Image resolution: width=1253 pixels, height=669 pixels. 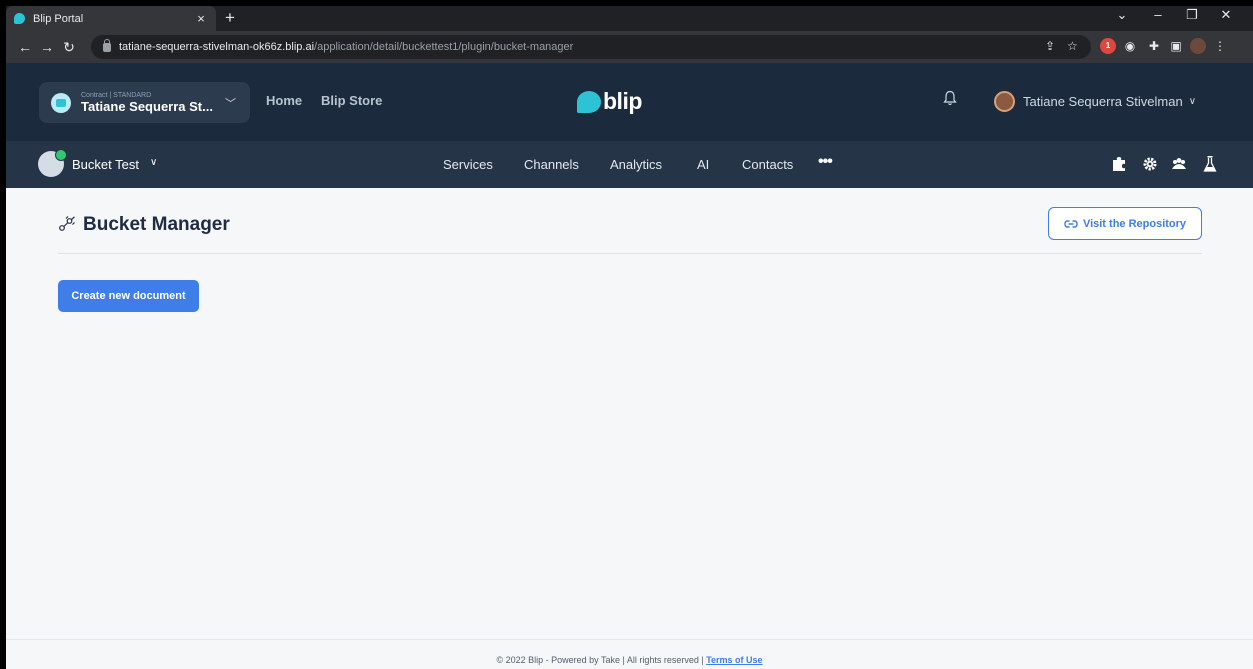 I want to click on logo-text: blip, so click(x=622, y=101).